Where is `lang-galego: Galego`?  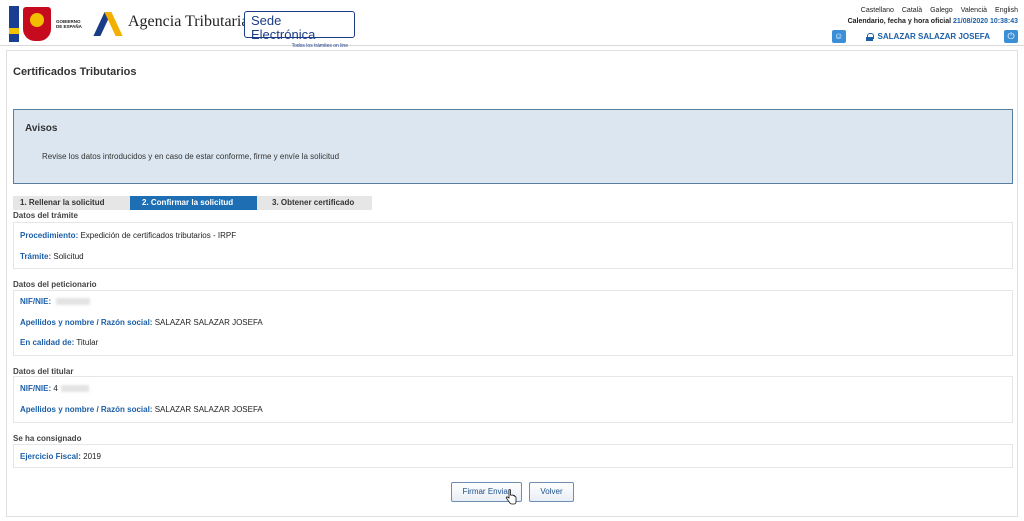 lang-galego: Galego is located at coordinates (941, 10).